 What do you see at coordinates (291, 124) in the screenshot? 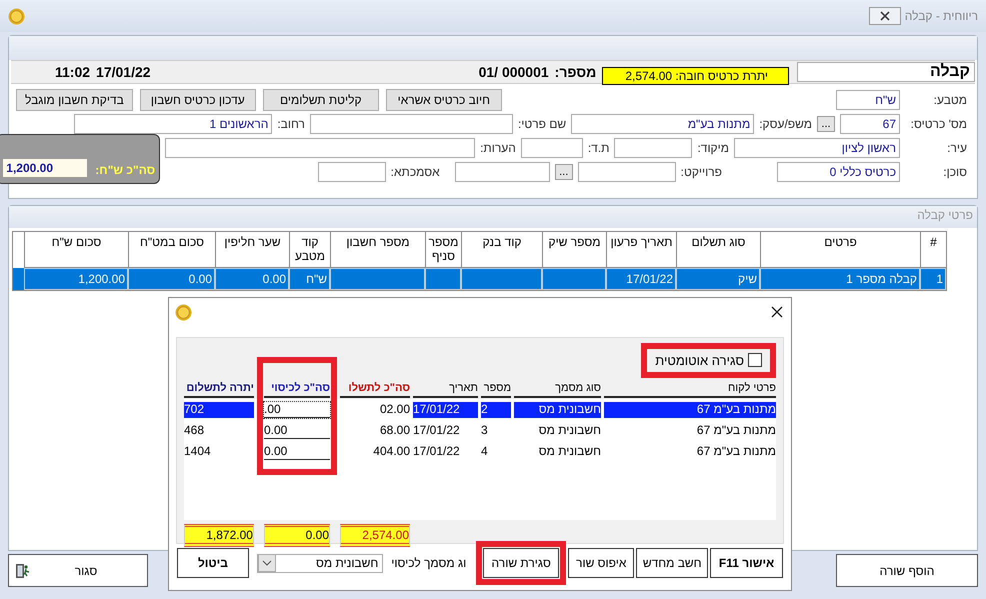
I see `field-label: רחוב:` at bounding box center [291, 124].